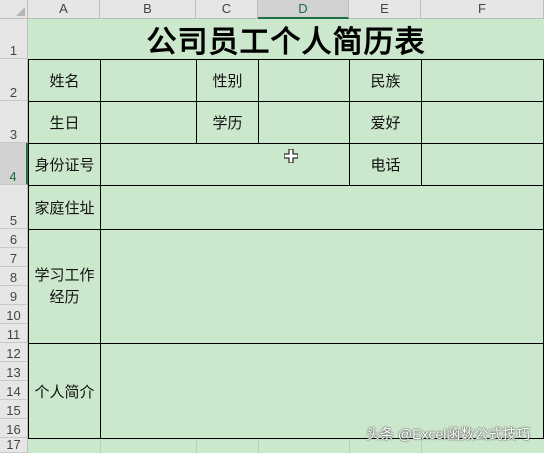 Image resolution: width=544 pixels, height=453 pixels. Describe the element at coordinates (227, 122) in the screenshot. I see `label-education: 学历` at that location.